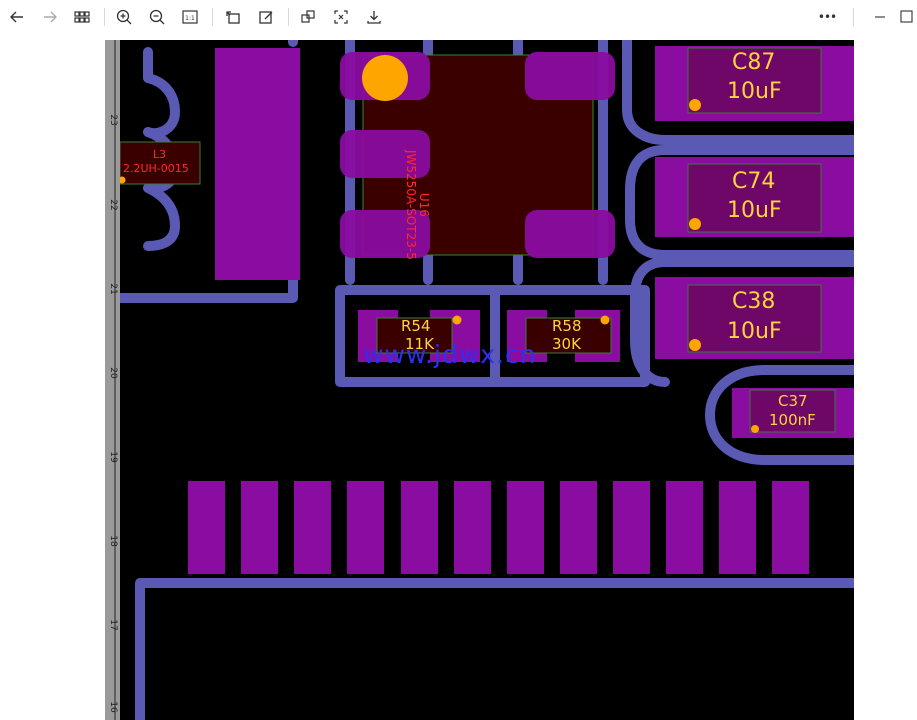 The height and width of the screenshot is (720, 917). Describe the element at coordinates (17, 17) in the screenshot. I see `back-arrow-icon` at that location.